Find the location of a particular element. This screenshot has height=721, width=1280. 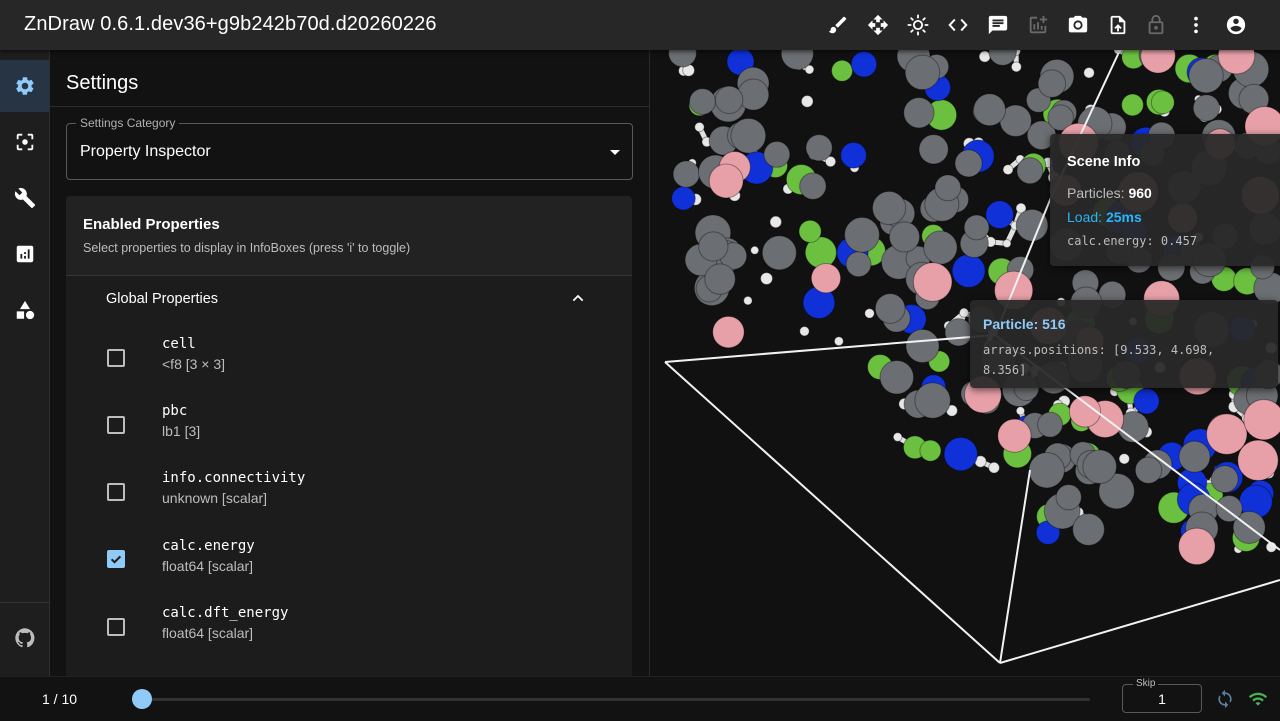

brush-icon is located at coordinates (838, 25).